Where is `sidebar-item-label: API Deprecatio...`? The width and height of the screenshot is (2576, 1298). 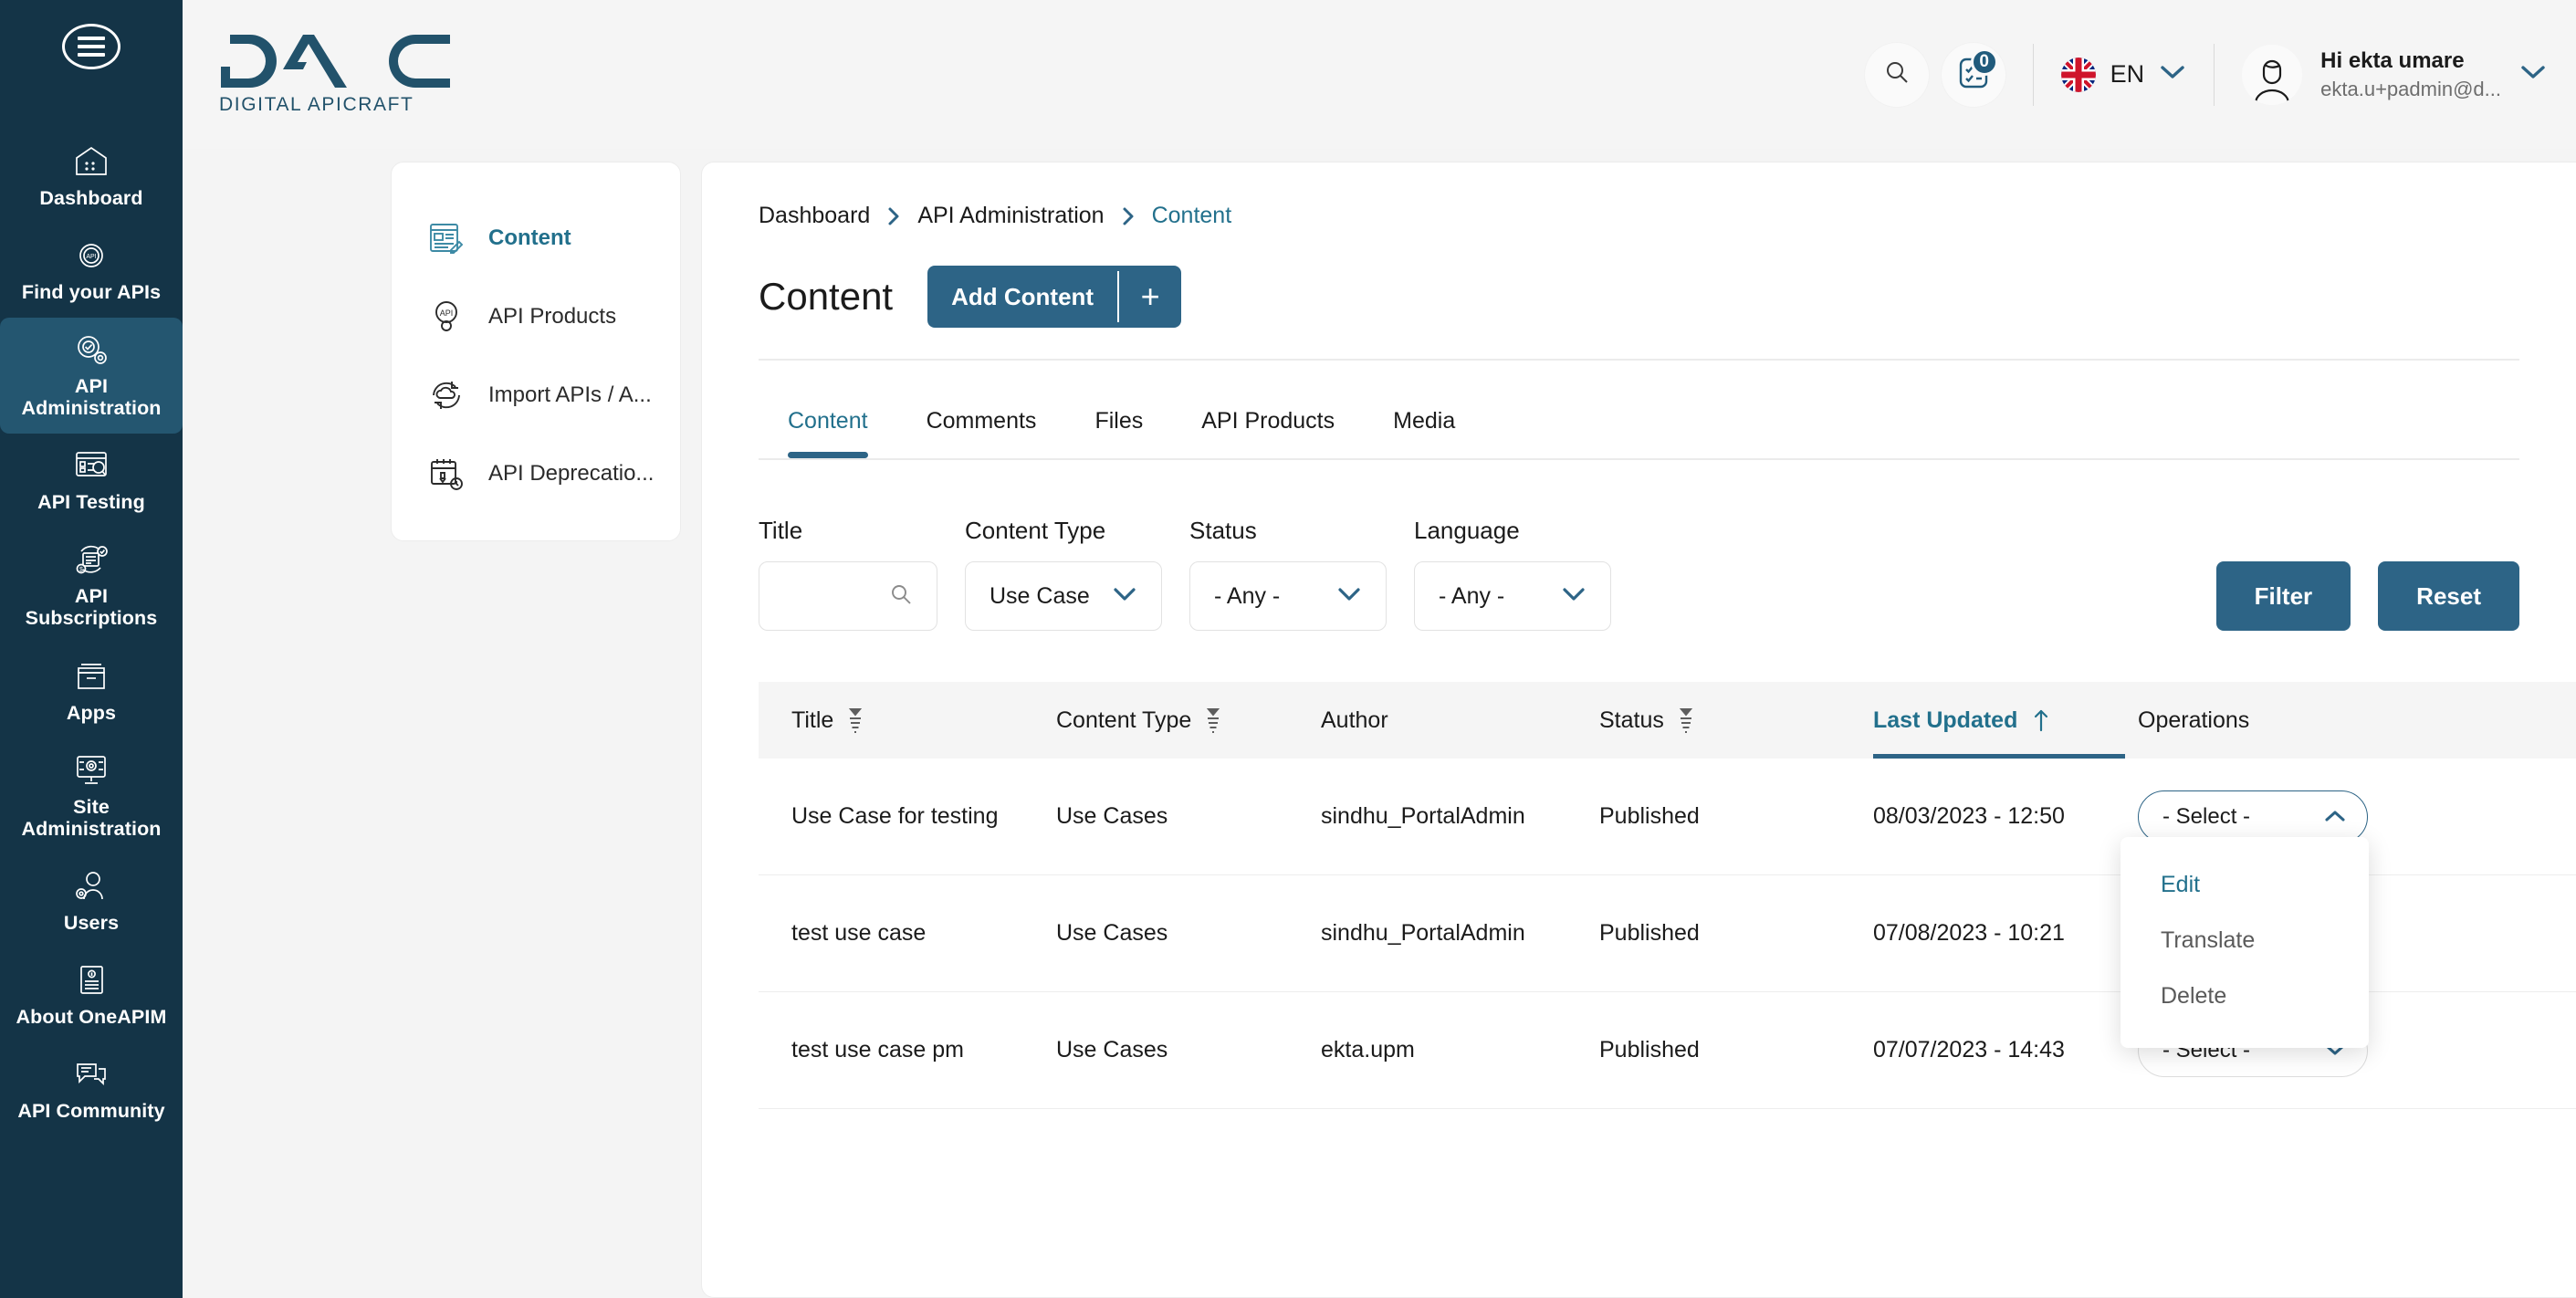
sidebar-item-label: API Deprecatio... is located at coordinates (571, 474).